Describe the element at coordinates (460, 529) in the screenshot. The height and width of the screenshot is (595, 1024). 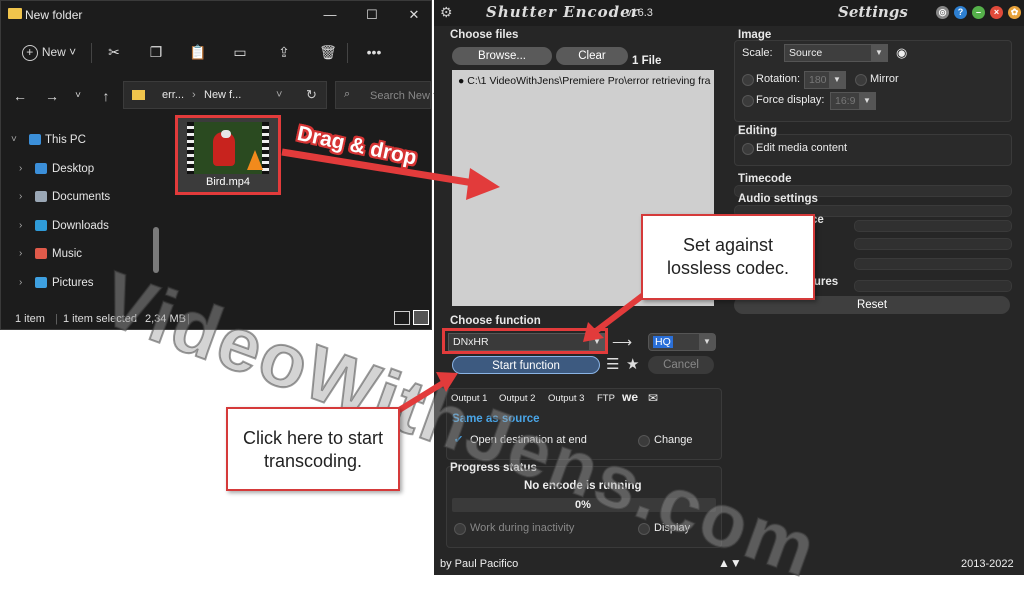
I see `work-inactivity-radio` at that location.